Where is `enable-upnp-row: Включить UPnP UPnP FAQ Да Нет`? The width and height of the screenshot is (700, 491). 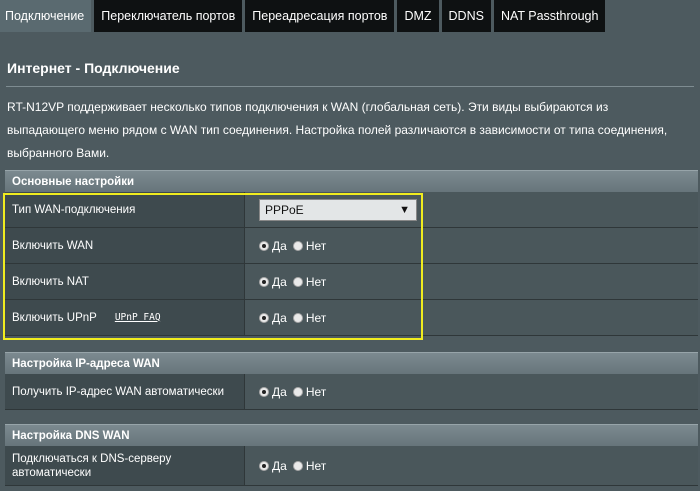 enable-upnp-row: Включить UPnP UPnP FAQ Да Нет is located at coordinates (351, 318).